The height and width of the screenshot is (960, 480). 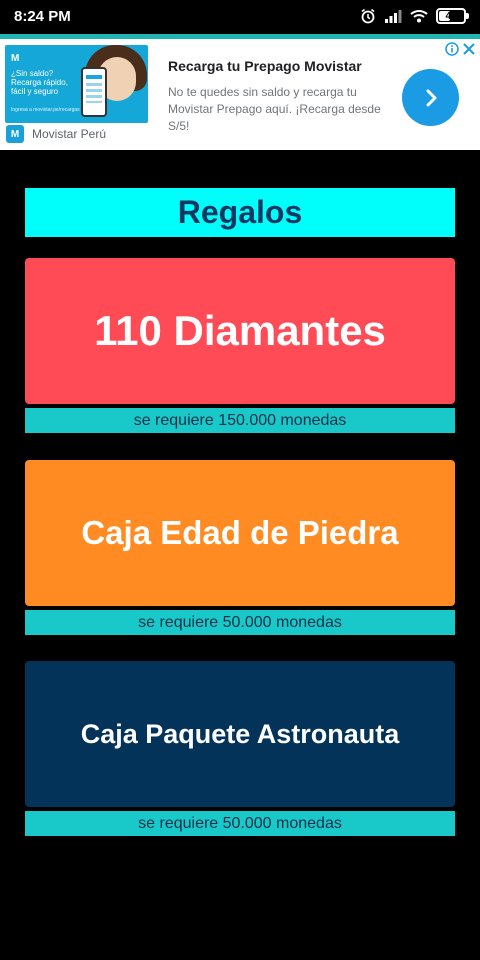 I want to click on ad-phone-illustration, so click(x=94, y=92).